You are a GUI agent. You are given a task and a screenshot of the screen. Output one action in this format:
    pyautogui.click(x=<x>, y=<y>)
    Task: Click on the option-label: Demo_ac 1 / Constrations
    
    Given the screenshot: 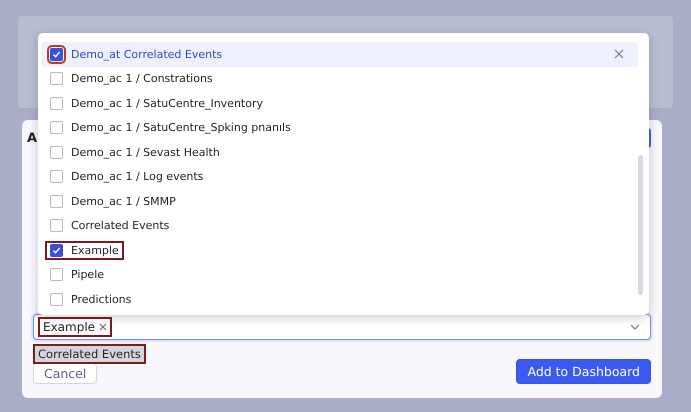 What is the action you would take?
    pyautogui.click(x=142, y=79)
    